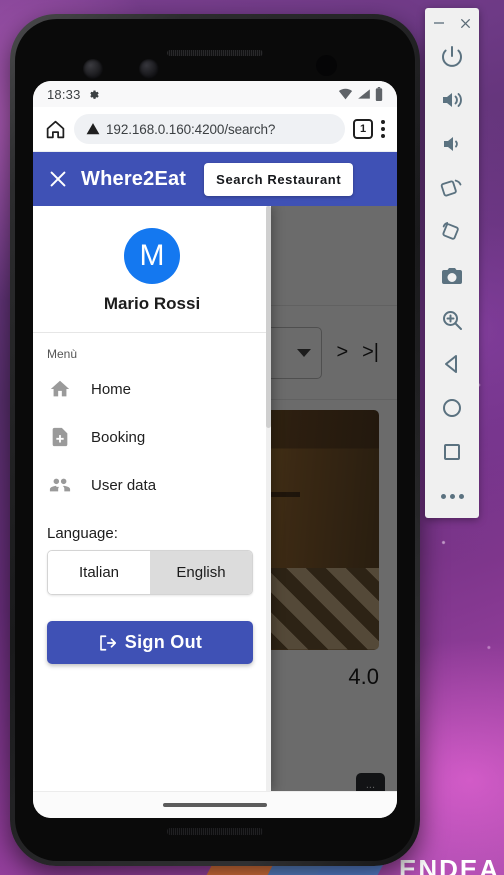  What do you see at coordinates (118, 437) in the screenshot?
I see `sidebar-item-label: Booking` at bounding box center [118, 437].